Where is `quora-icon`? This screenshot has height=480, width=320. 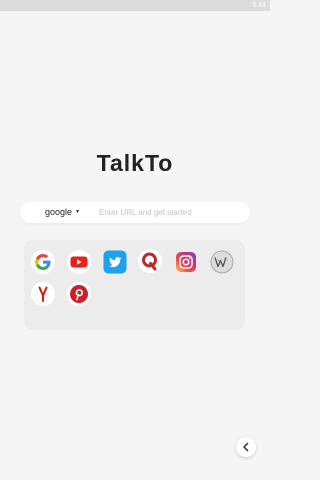
quora-icon is located at coordinates (150, 261).